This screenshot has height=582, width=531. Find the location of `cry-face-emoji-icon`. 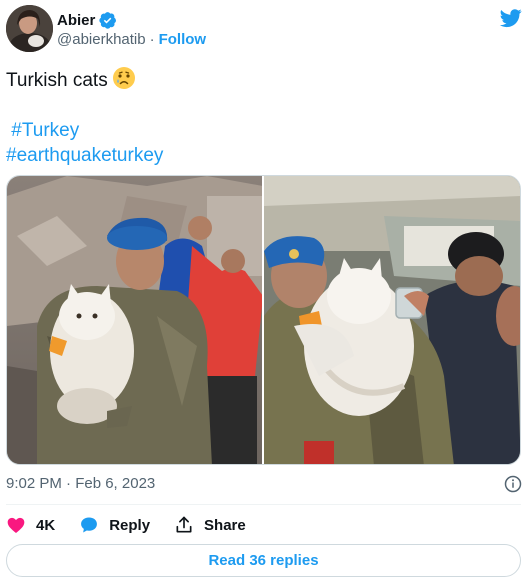

cry-face-emoji-icon is located at coordinates (123, 78).